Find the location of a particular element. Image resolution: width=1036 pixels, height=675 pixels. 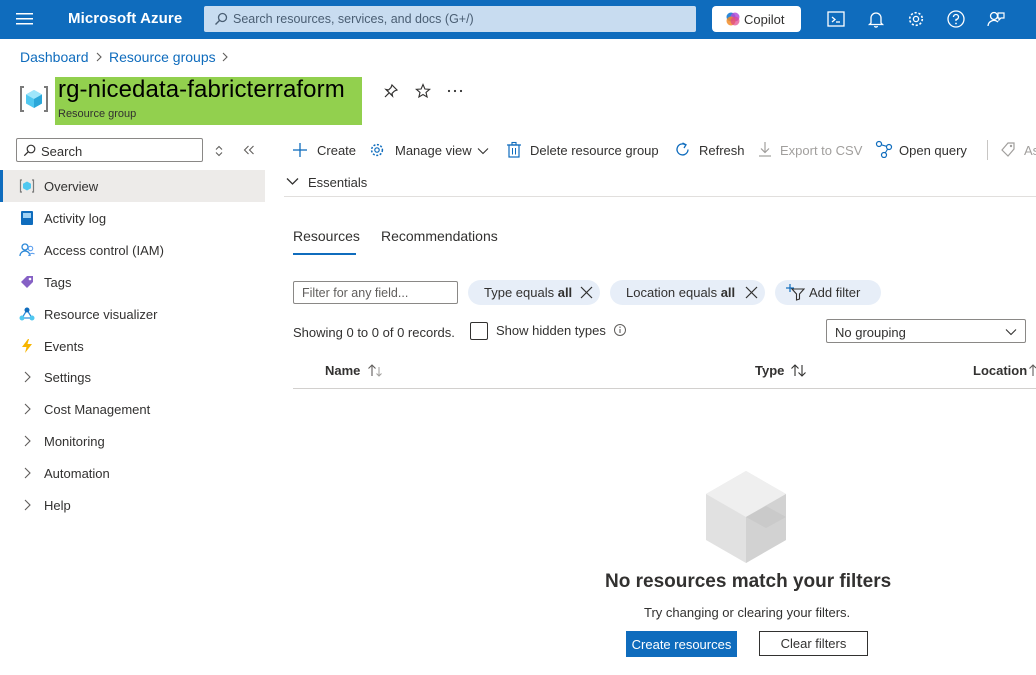

essentials-toggle: Essentials is located at coordinates (337, 182).